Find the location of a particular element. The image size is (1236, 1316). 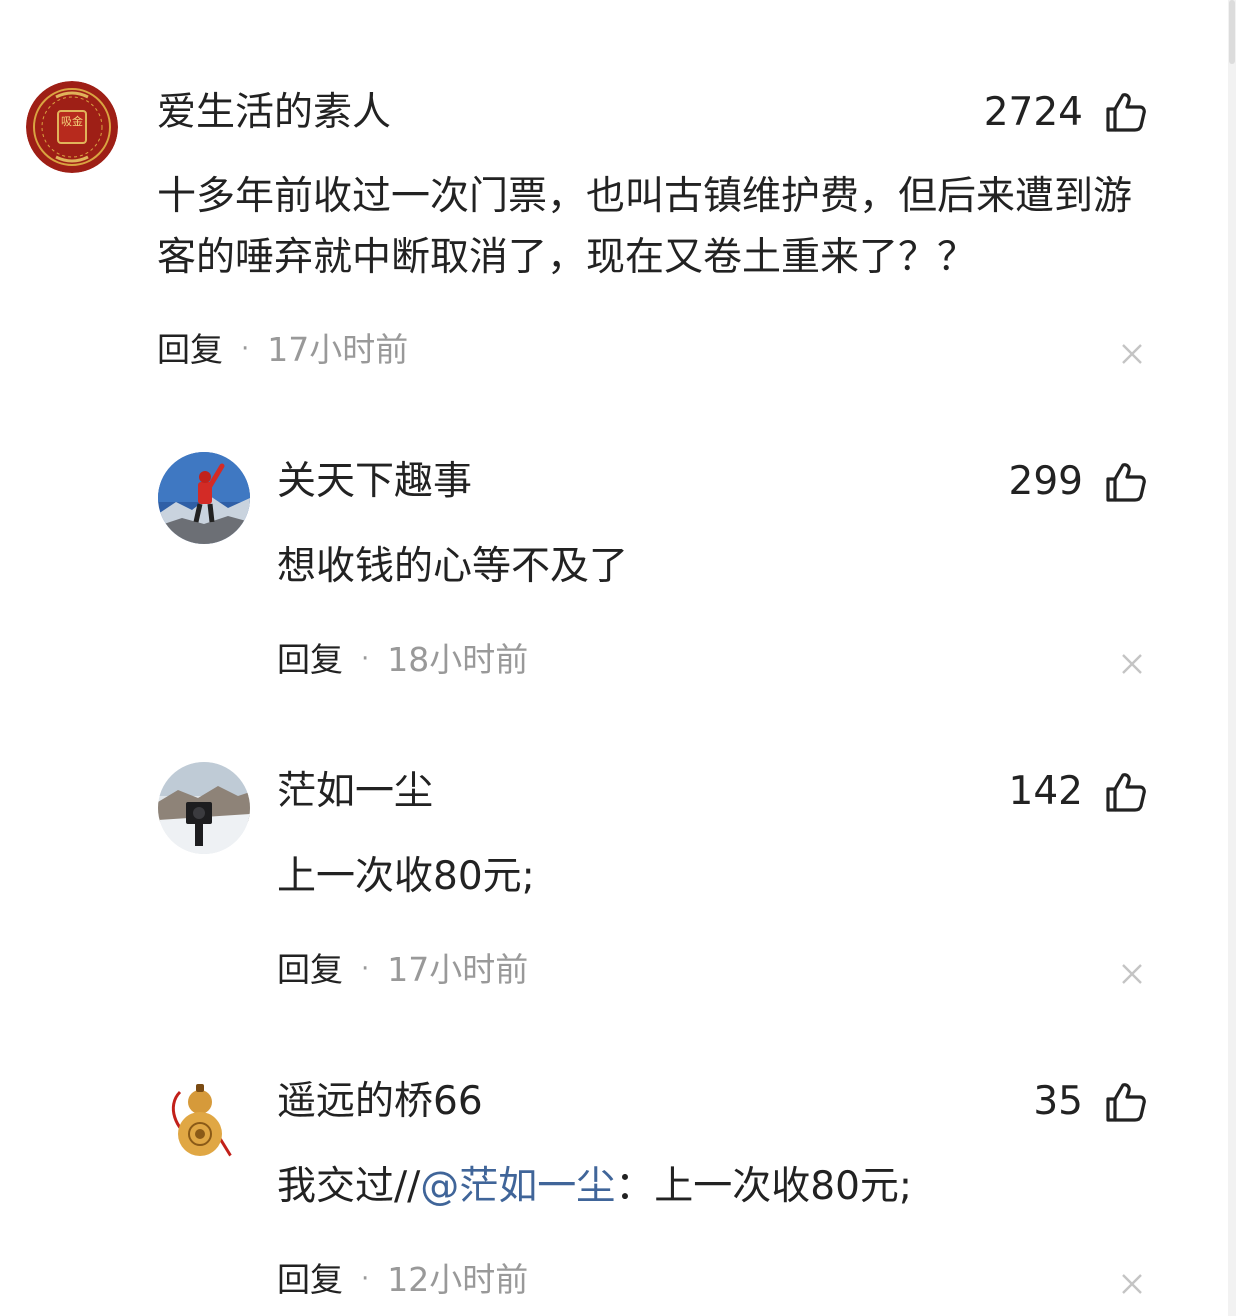

svg-text: 吸金 is located at coordinates (72, 121).